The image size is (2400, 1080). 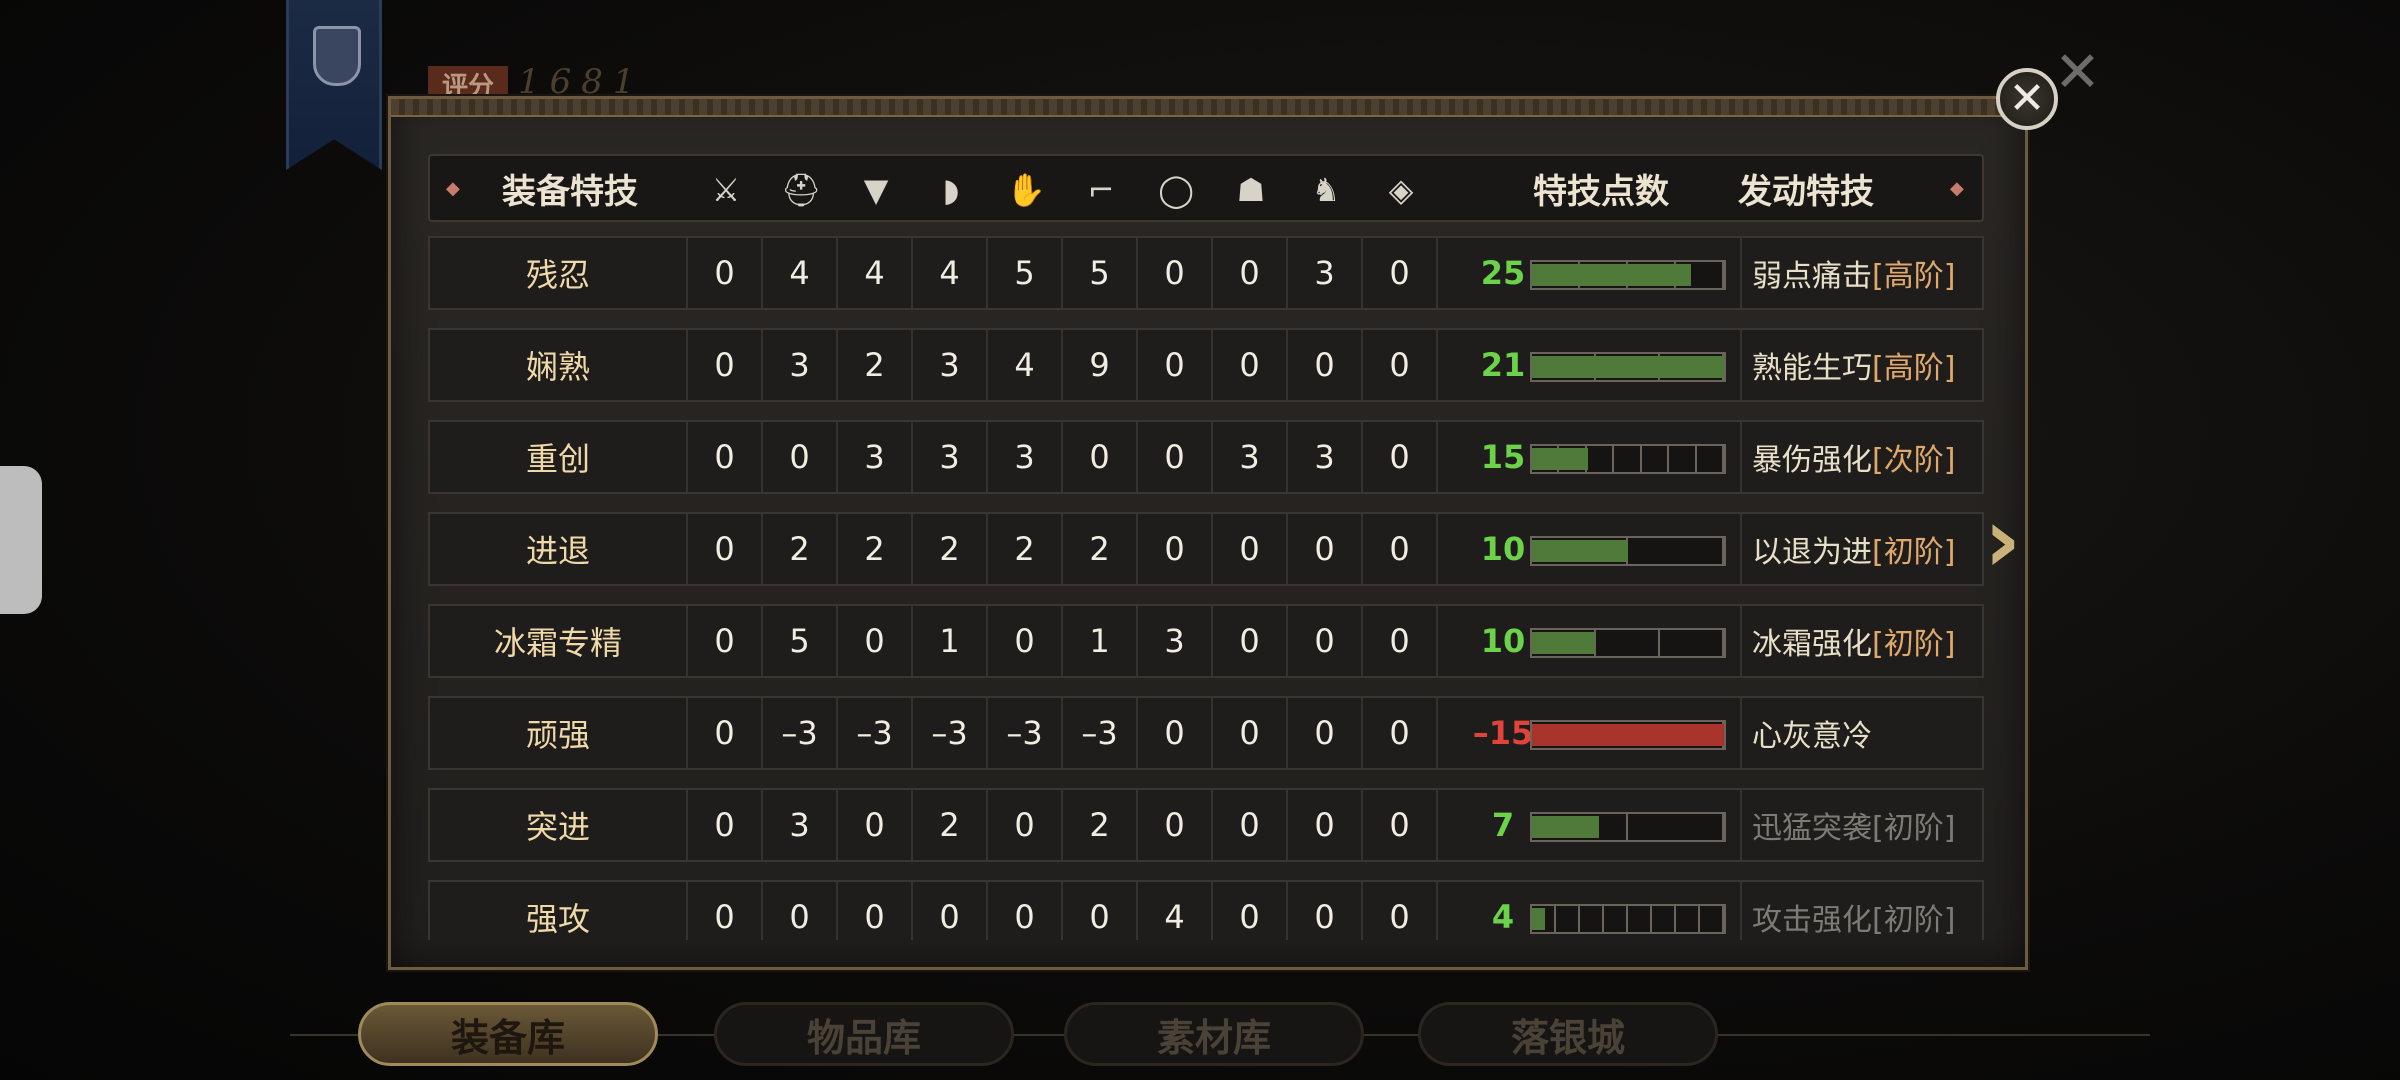 I want to click on active-skill: 弱点痛击 [高阶], so click(x=1860, y=273).